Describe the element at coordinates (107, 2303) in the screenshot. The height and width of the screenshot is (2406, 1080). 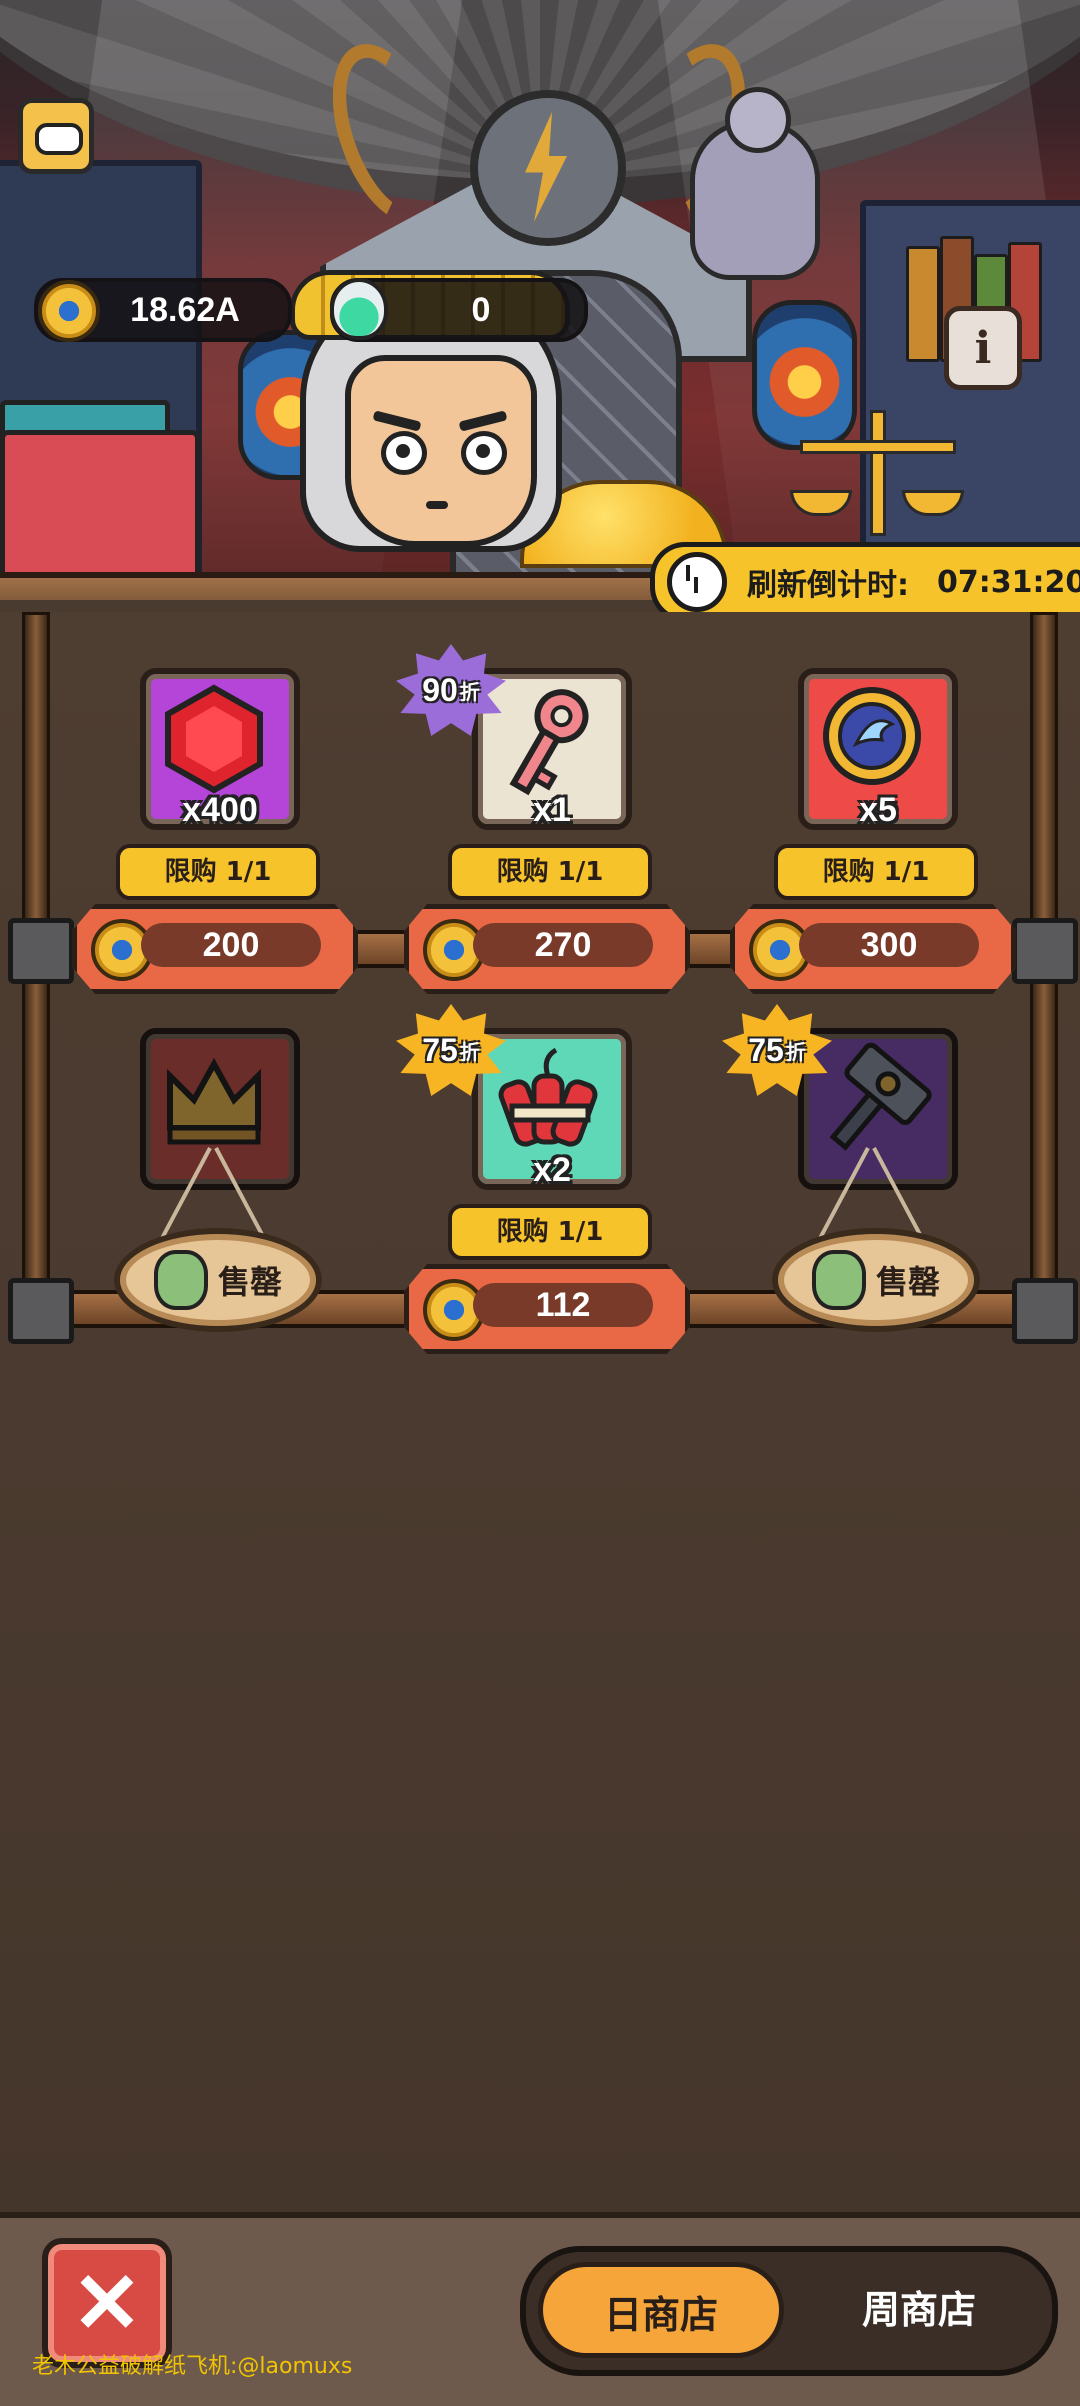
I see `close-icon: ✕` at that location.